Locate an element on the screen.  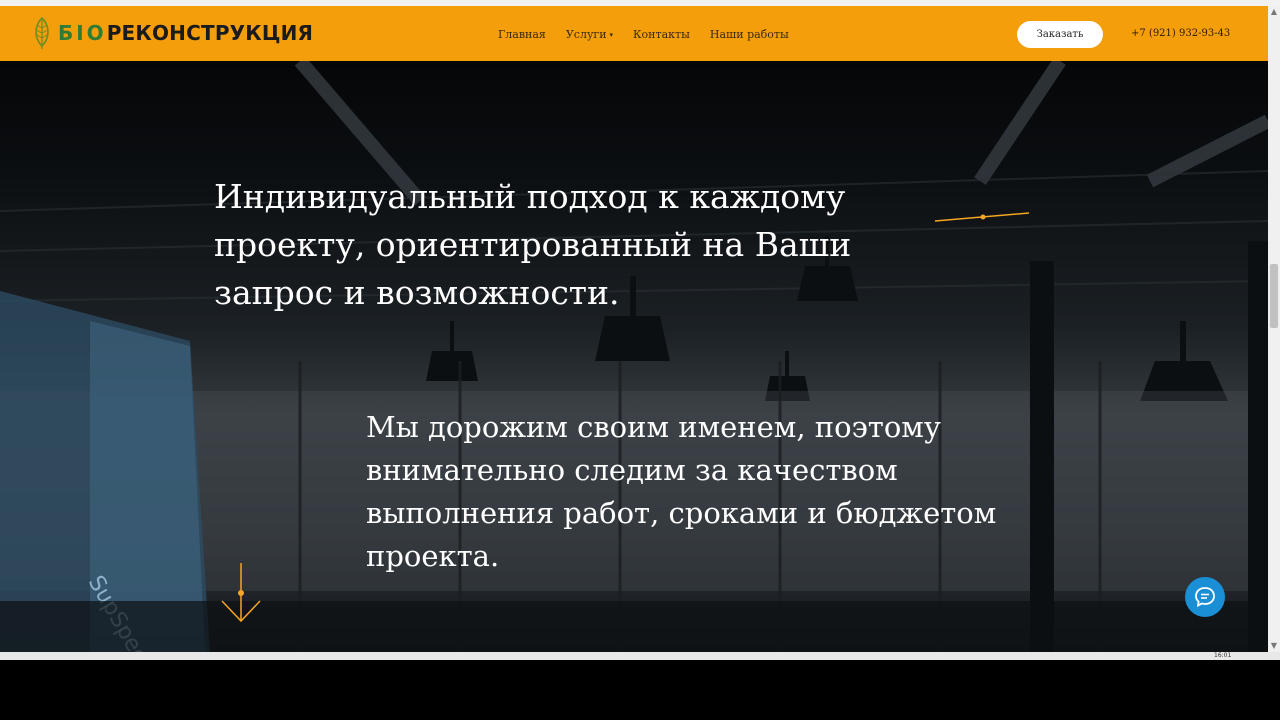
scrollbar-thumb is located at coordinates (1274, 296).